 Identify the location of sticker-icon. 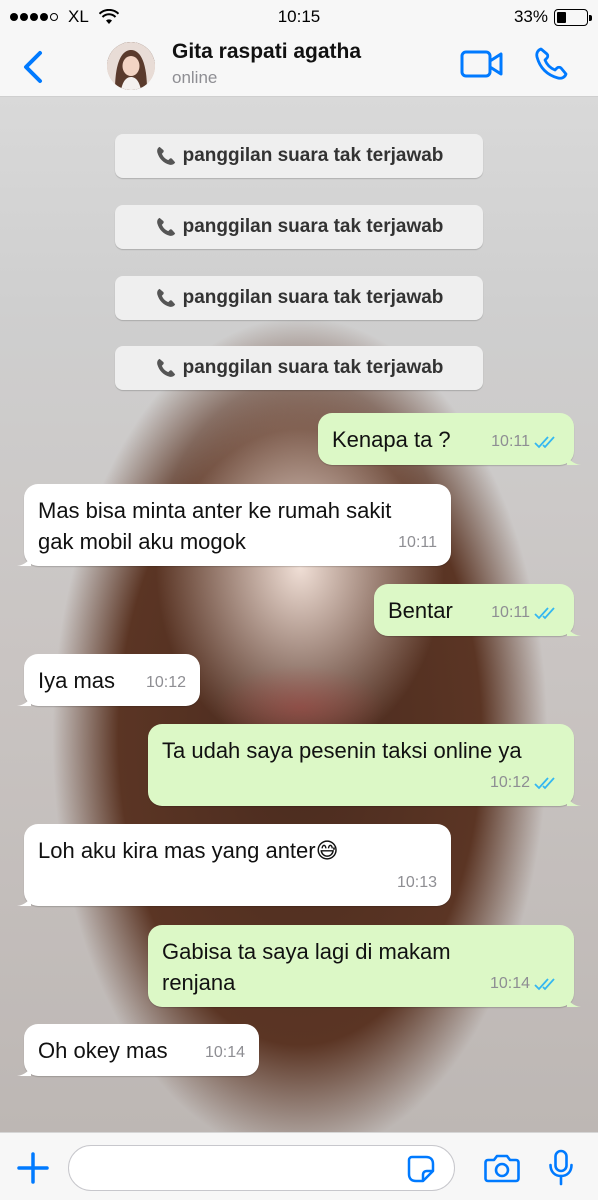
(421, 1169).